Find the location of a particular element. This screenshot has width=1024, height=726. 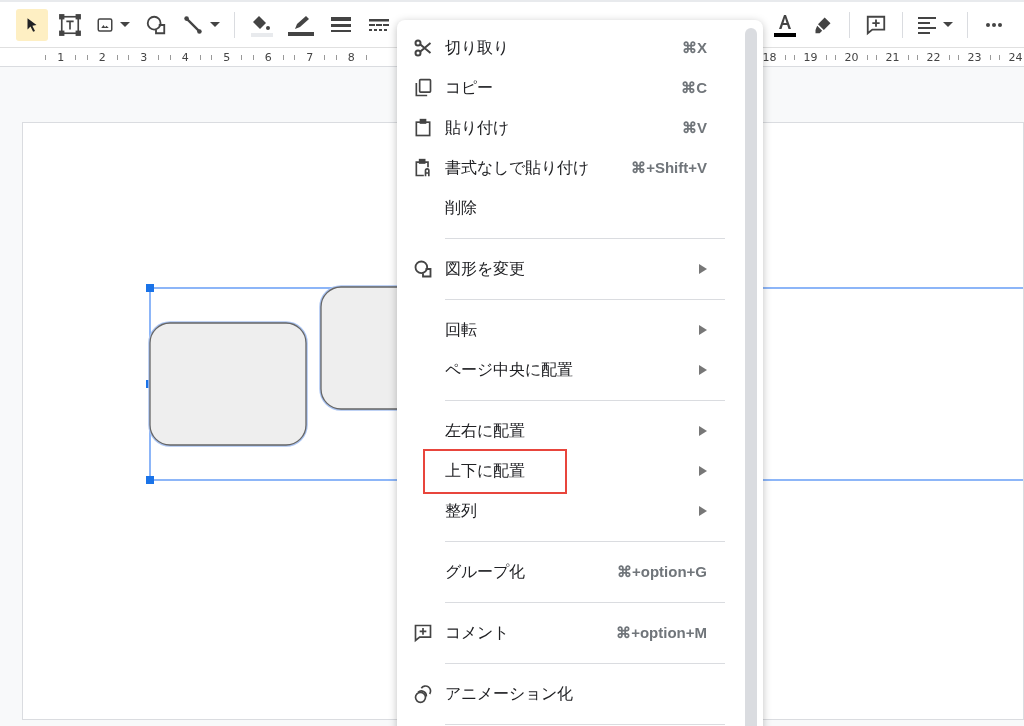

menu-item-label: 左右に配置 is located at coordinates (485, 430).